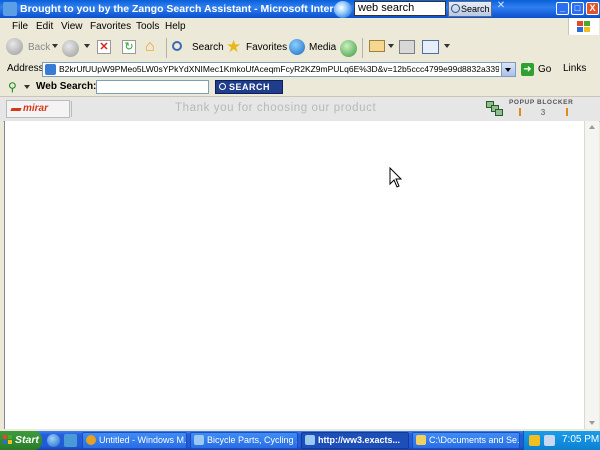 This screenshot has height=450, width=600. What do you see at coordinates (543, 112) in the screenshot?
I see `popup-blocker-count: 3` at bounding box center [543, 112].